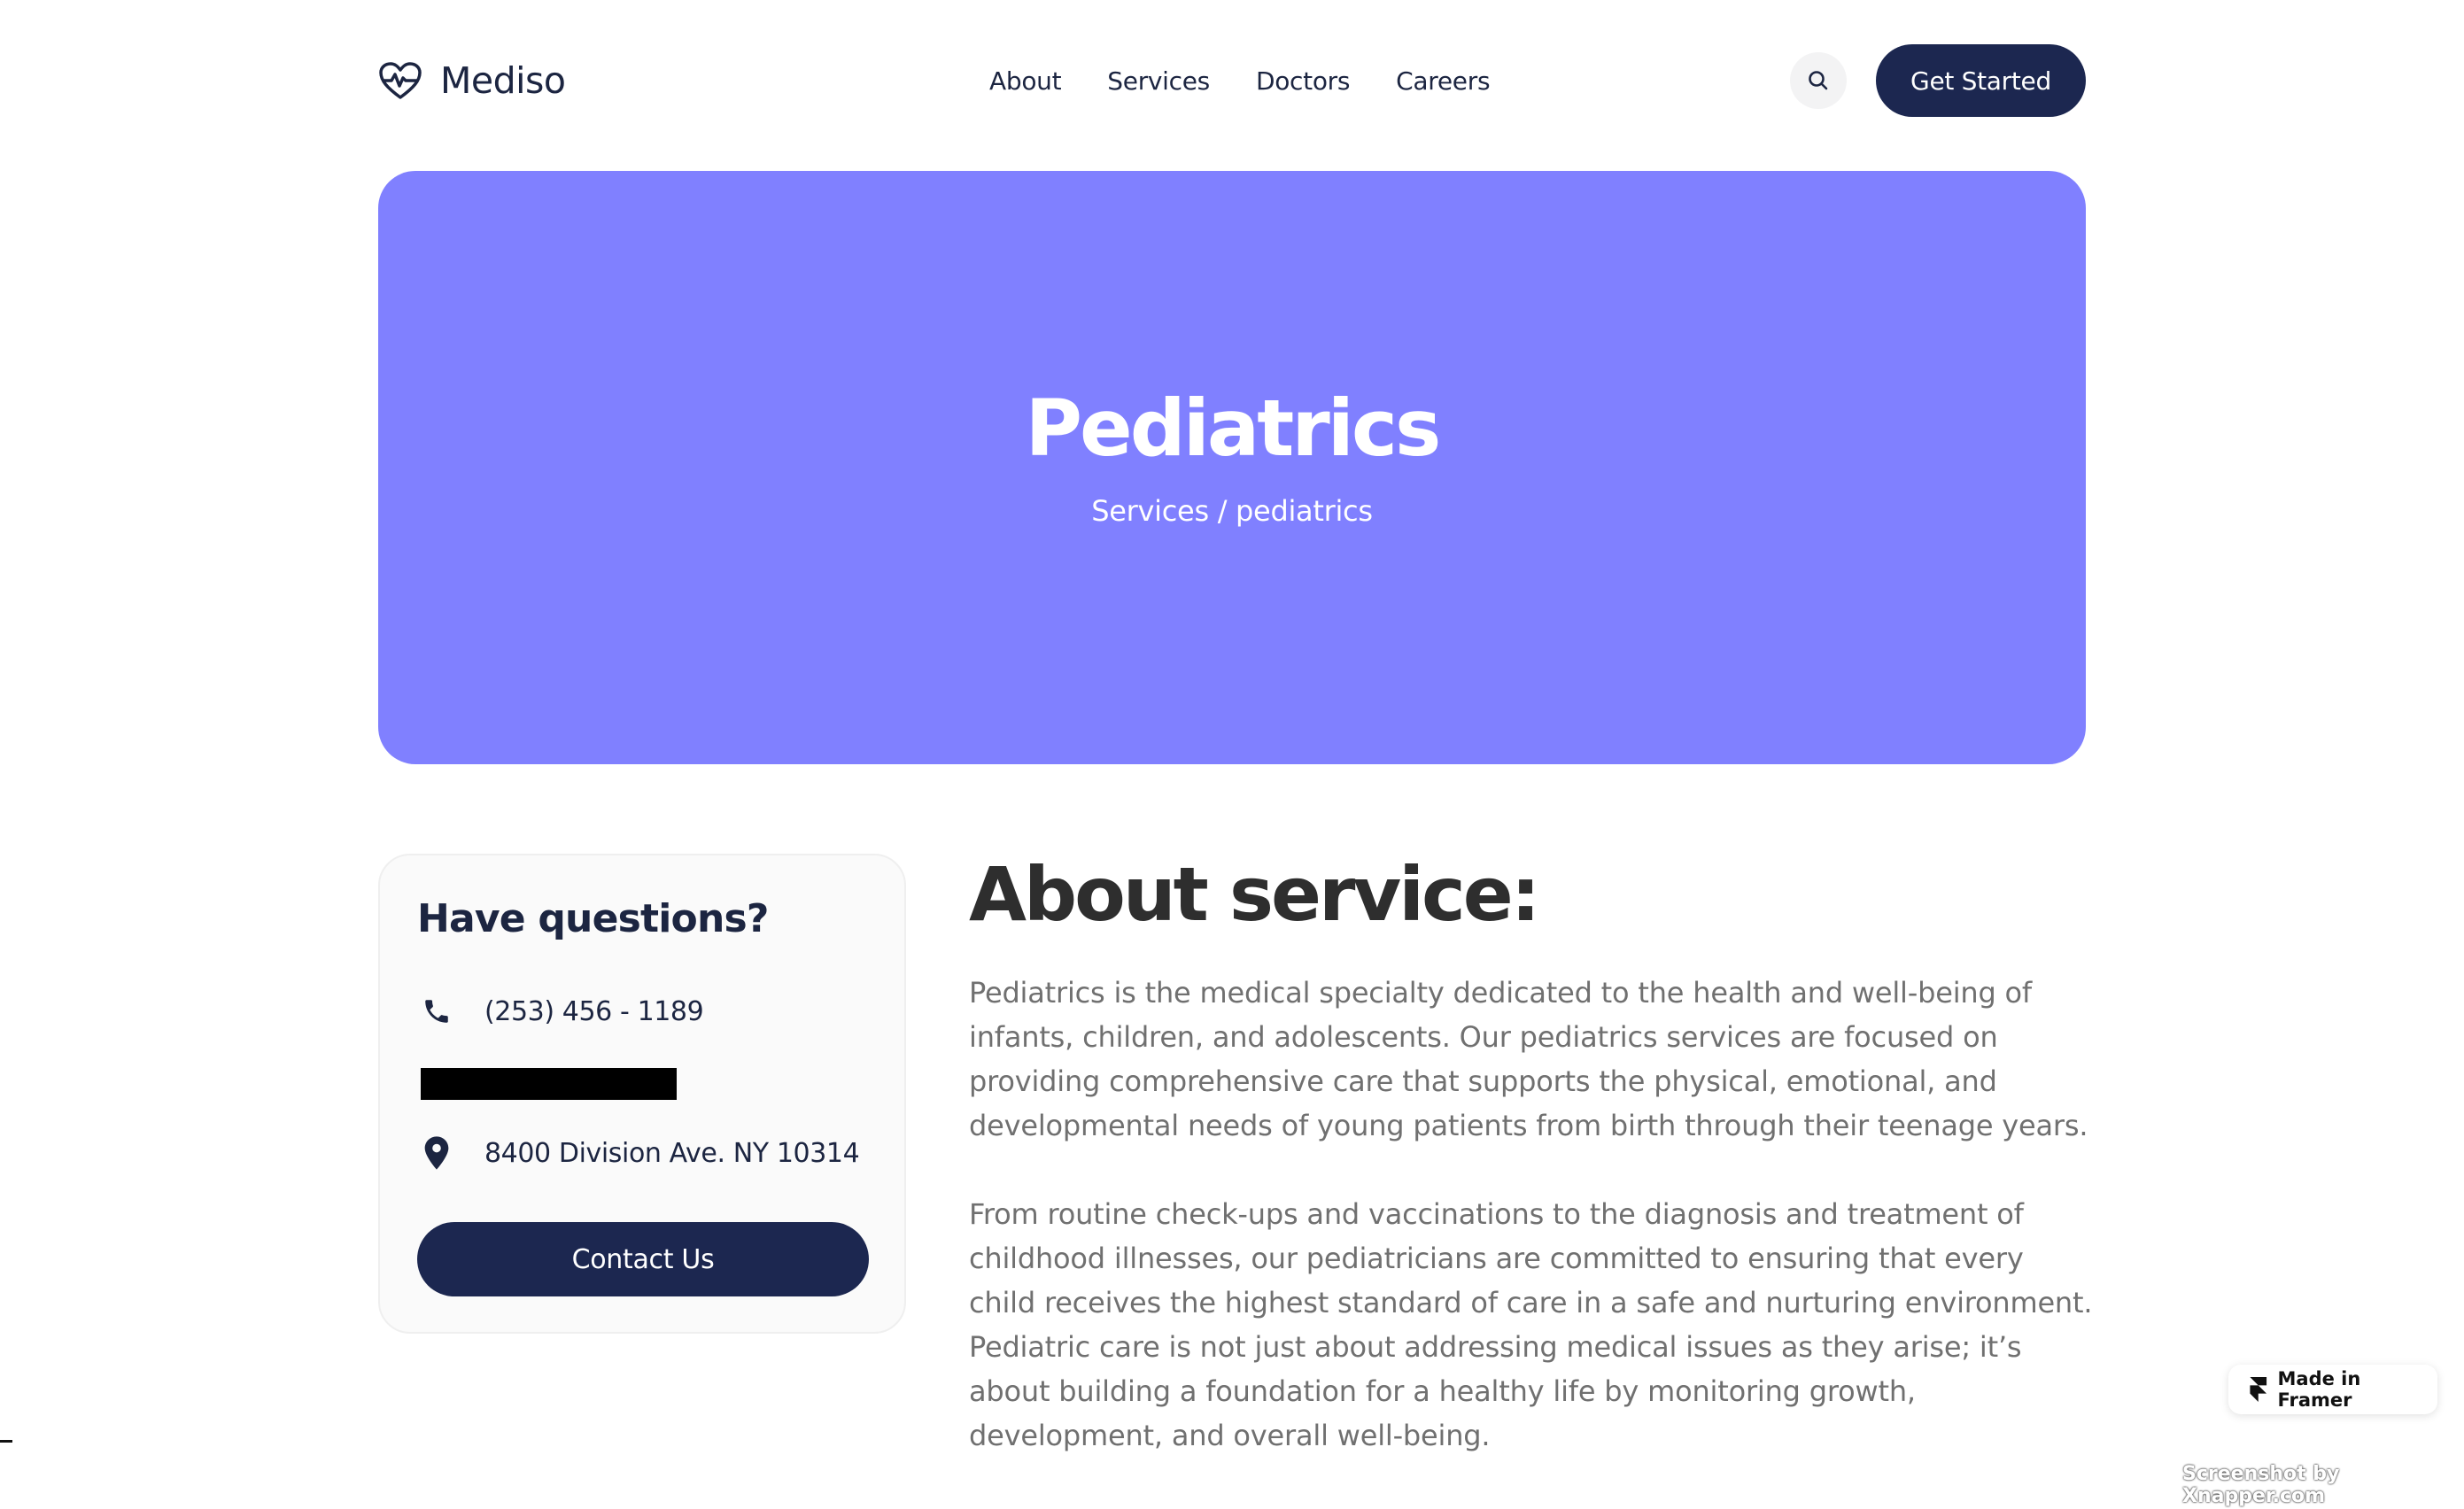 This screenshot has height=1509, width=2464. Describe the element at coordinates (1981, 80) in the screenshot. I see `get-started-button: Get Started` at that location.